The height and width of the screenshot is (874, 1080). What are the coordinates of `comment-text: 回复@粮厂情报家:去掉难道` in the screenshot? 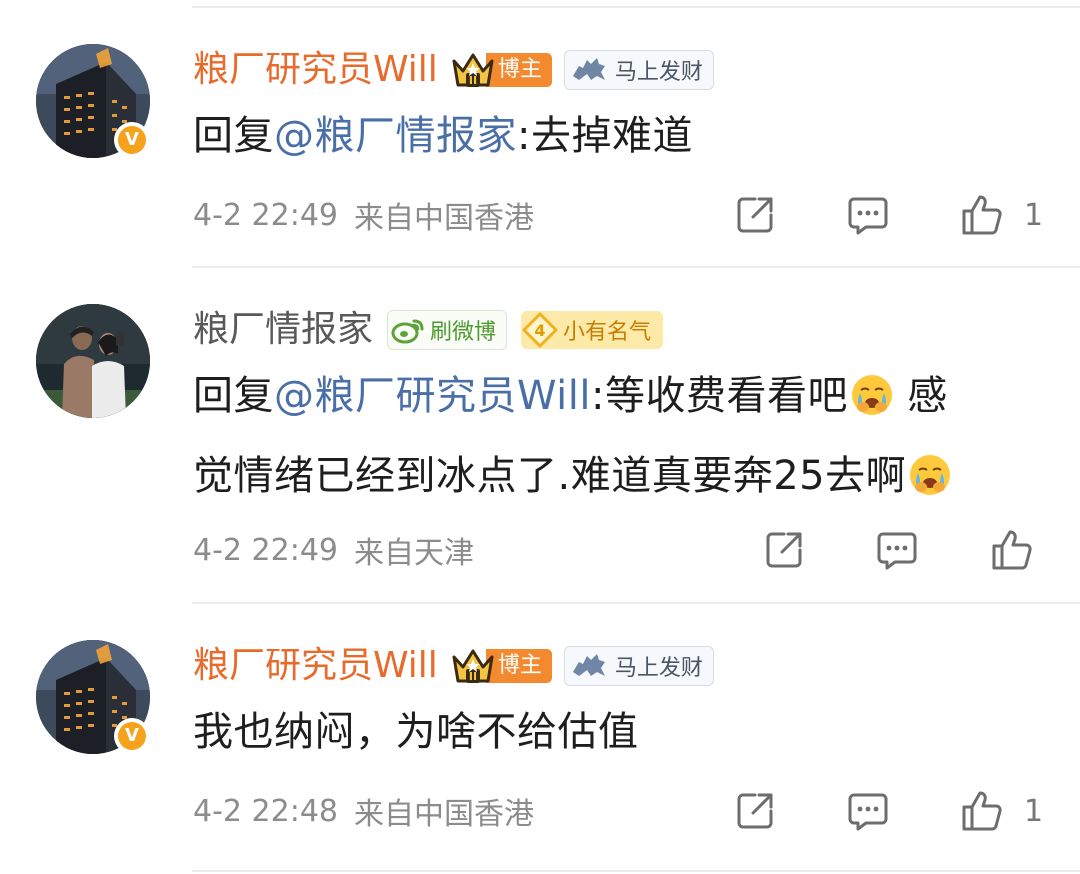 It's located at (623, 136).